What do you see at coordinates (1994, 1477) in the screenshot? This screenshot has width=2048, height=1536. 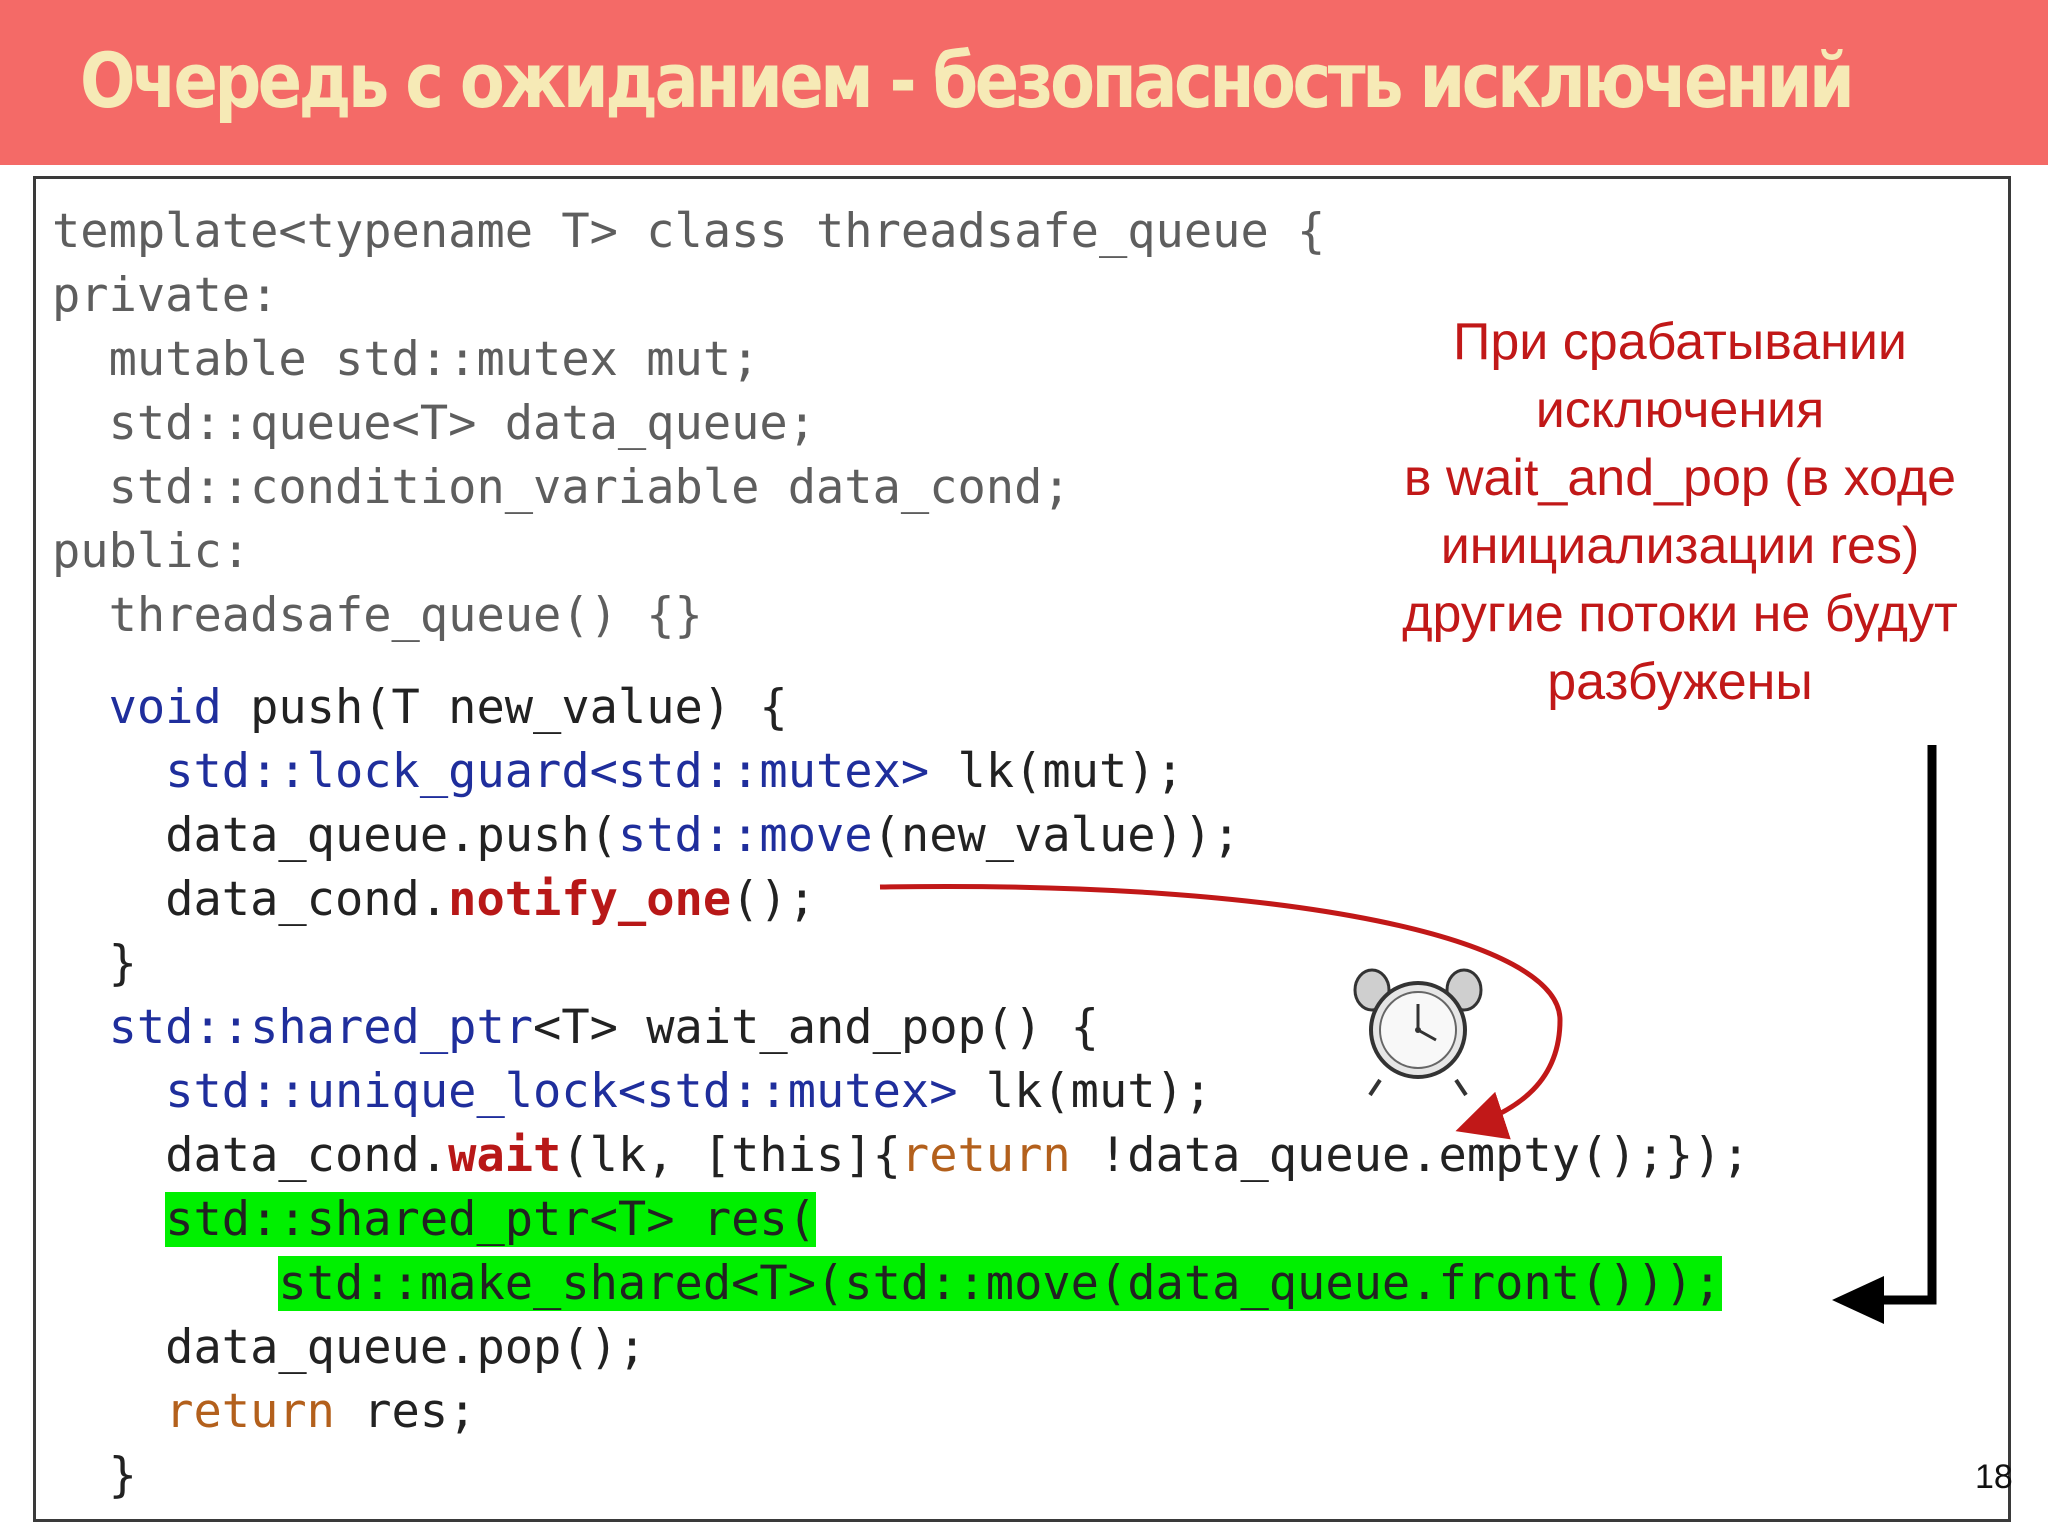 I see `page-number: 18` at bounding box center [1994, 1477].